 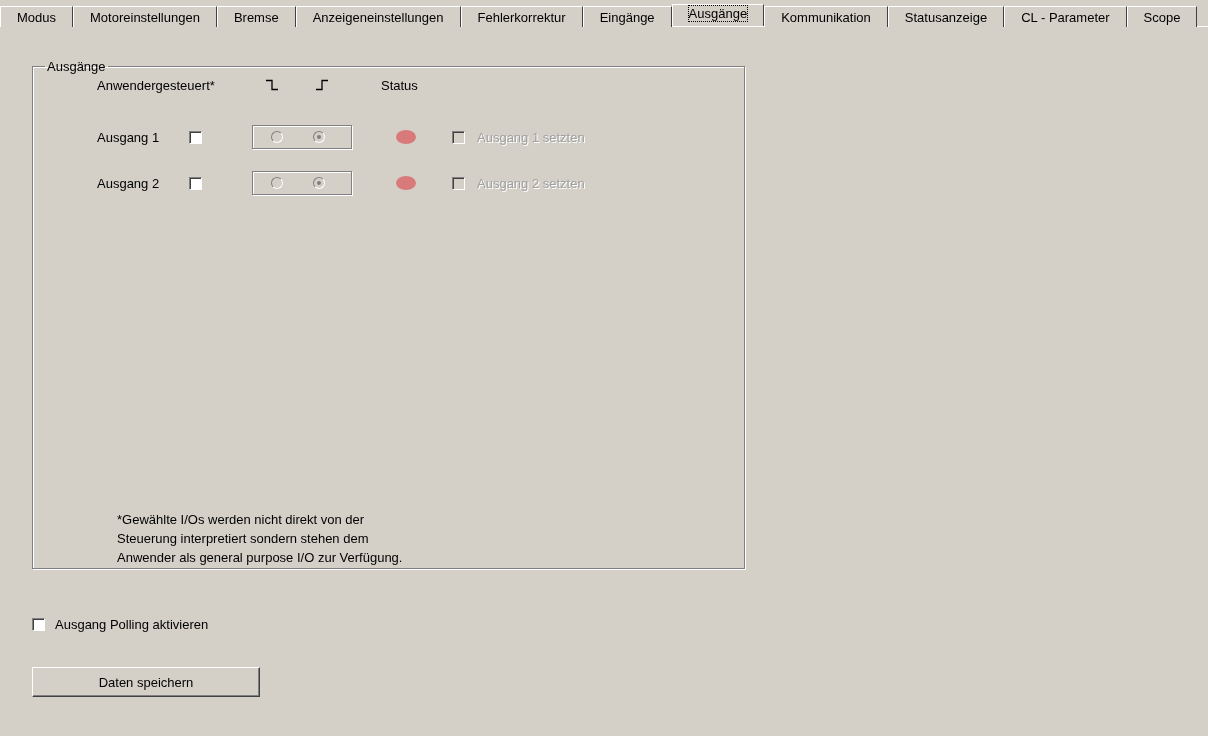 What do you see at coordinates (1065, 16) in the screenshot?
I see `tab: CL - Parameter` at bounding box center [1065, 16].